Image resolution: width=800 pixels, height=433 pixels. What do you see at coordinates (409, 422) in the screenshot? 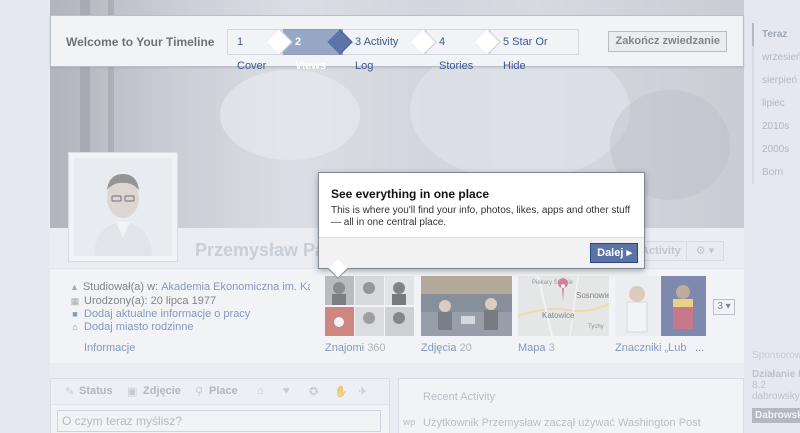
I see `washington-post-icon: wp` at bounding box center [409, 422].